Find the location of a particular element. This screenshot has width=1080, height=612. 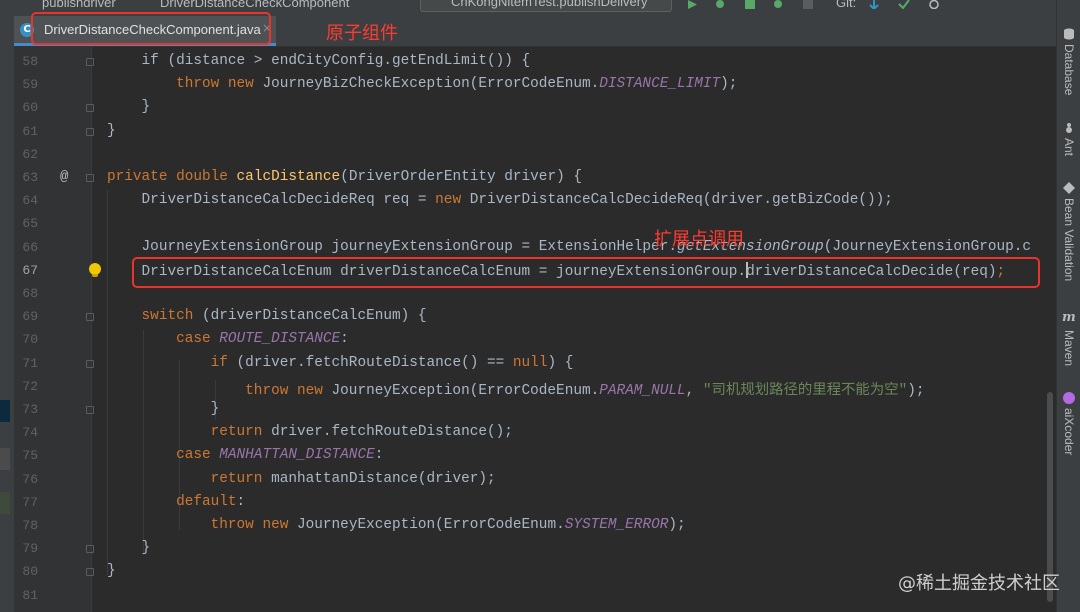

code-token: ROUTE_DISTANCE is located at coordinates (280, 339).